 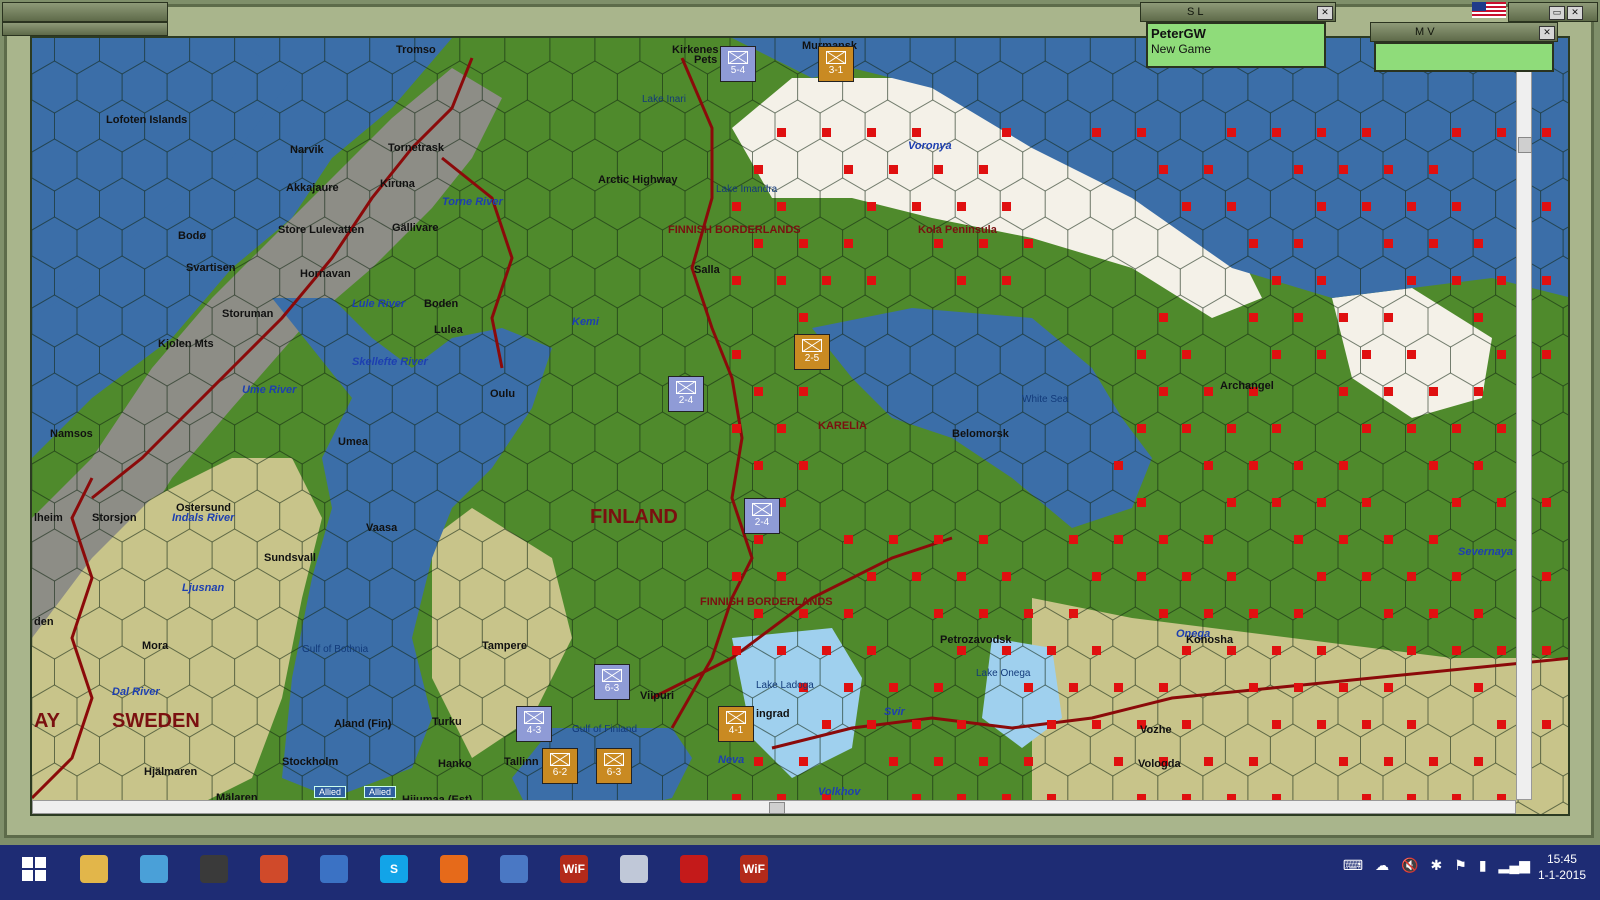 What do you see at coordinates (836, 70) in the screenshot?
I see `unit-strength: 3-1` at bounding box center [836, 70].